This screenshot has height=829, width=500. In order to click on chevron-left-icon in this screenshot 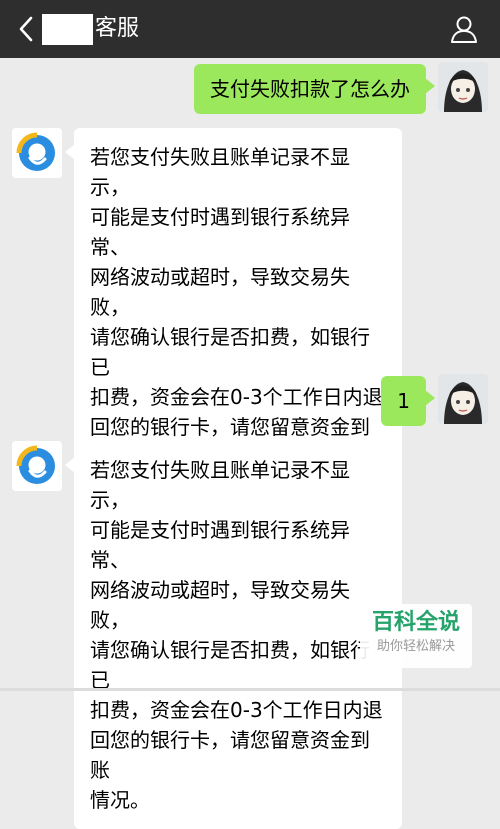, I will do `click(26, 29)`.